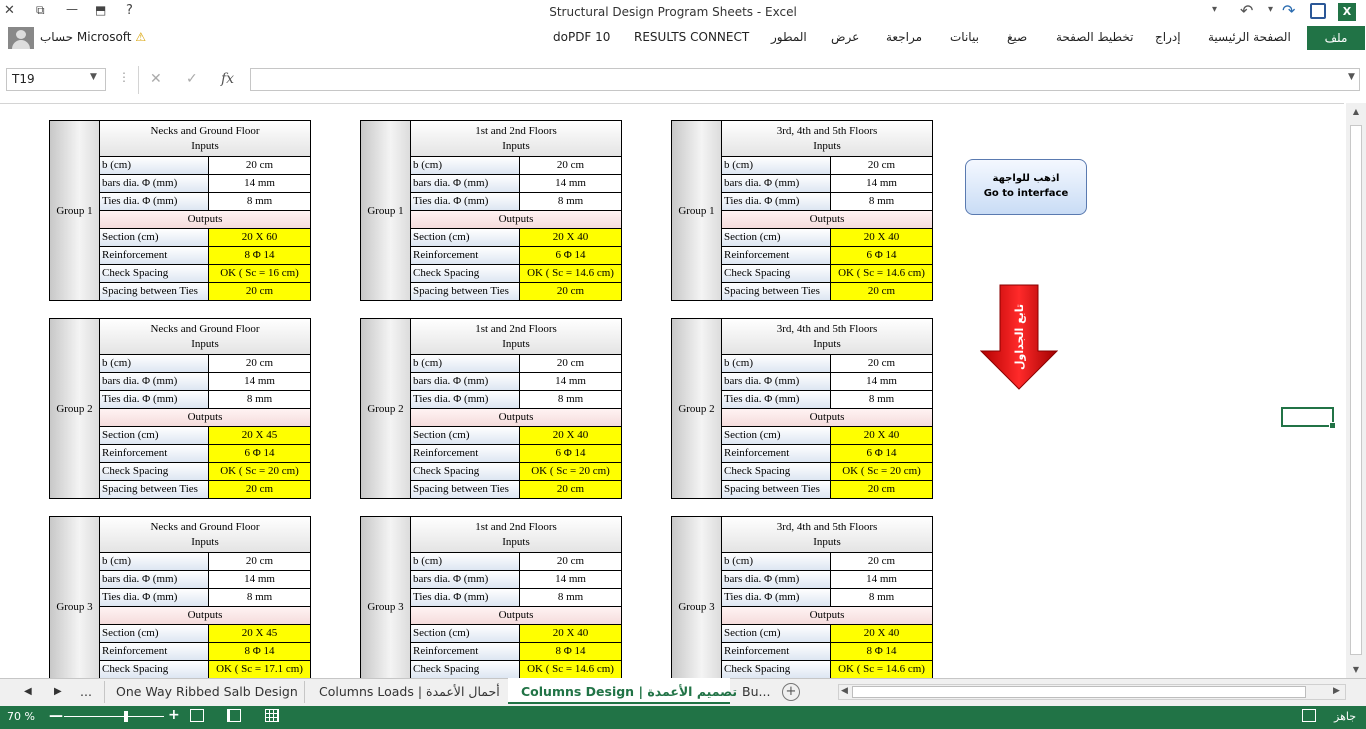 This screenshot has width=1366, height=729. What do you see at coordinates (1017, 37) in the screenshot?
I see `tab-formulas: صيغ` at bounding box center [1017, 37].